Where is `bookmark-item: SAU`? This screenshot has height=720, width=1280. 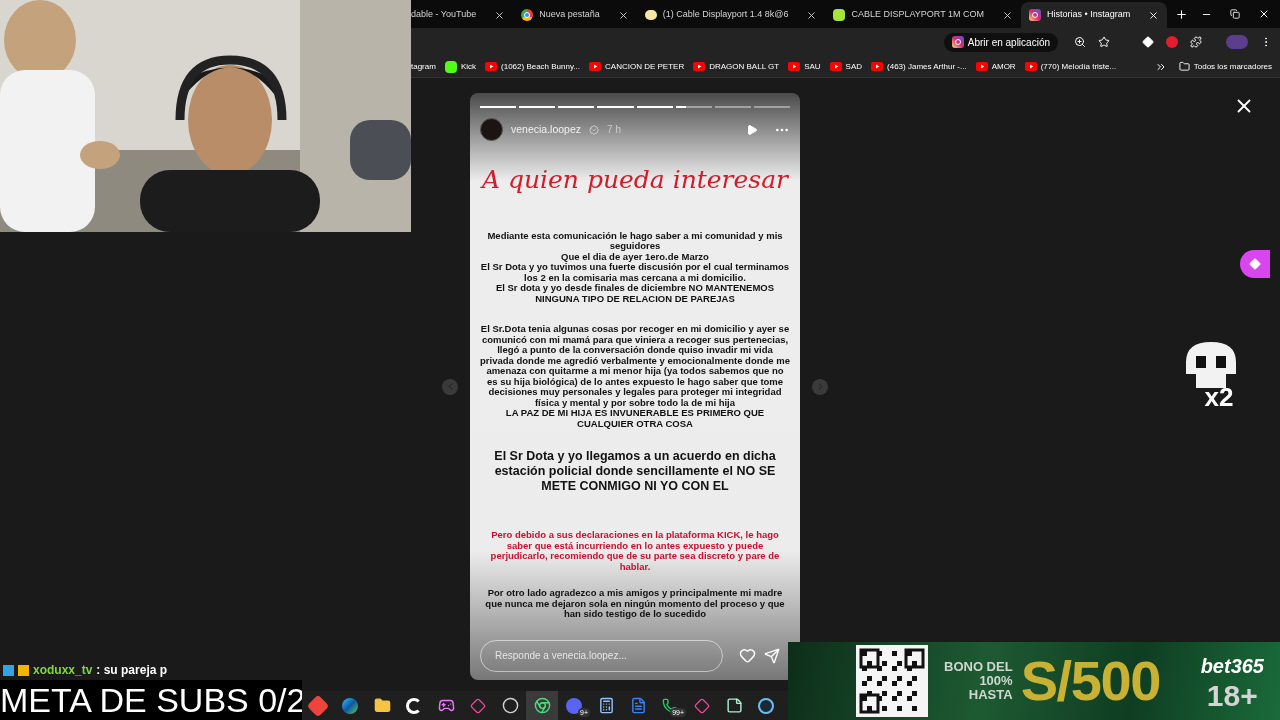
bookmark-item: SAU is located at coordinates (804, 66).